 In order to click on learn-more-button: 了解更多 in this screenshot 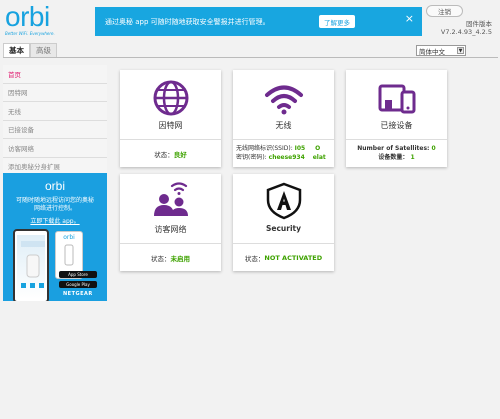, I will do `click(337, 21)`.